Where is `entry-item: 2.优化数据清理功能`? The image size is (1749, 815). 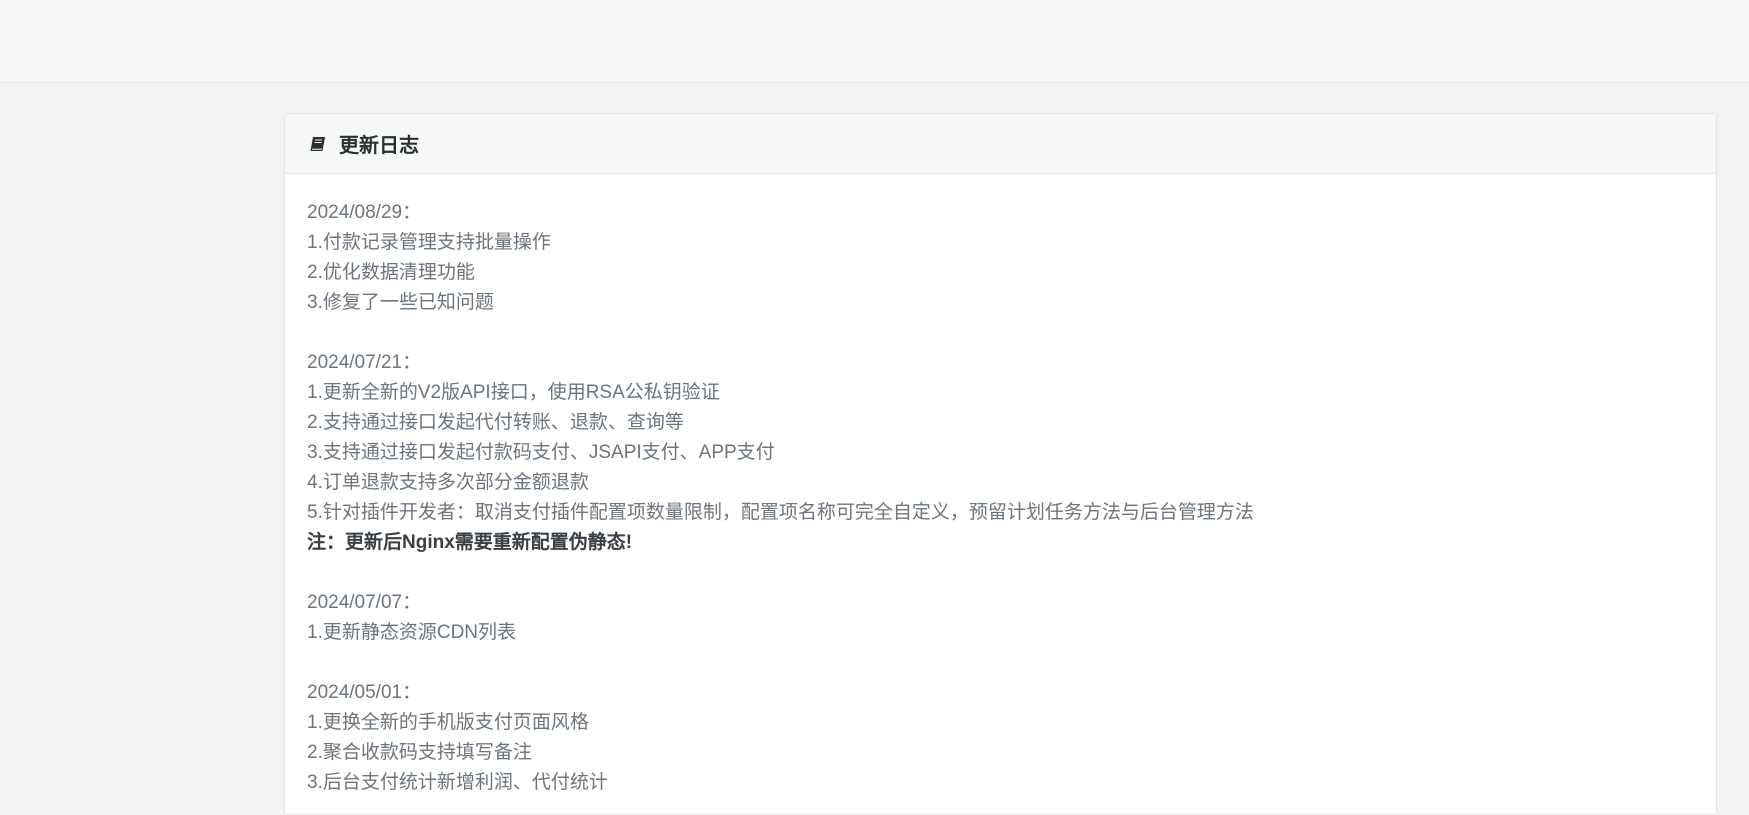 entry-item: 2.优化数据清理功能 is located at coordinates (391, 272).